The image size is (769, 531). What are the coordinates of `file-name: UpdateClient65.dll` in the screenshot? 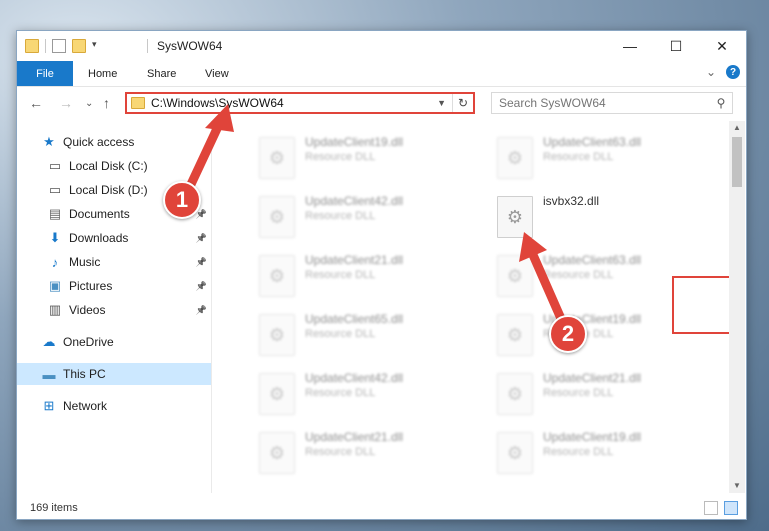 It's located at (354, 319).